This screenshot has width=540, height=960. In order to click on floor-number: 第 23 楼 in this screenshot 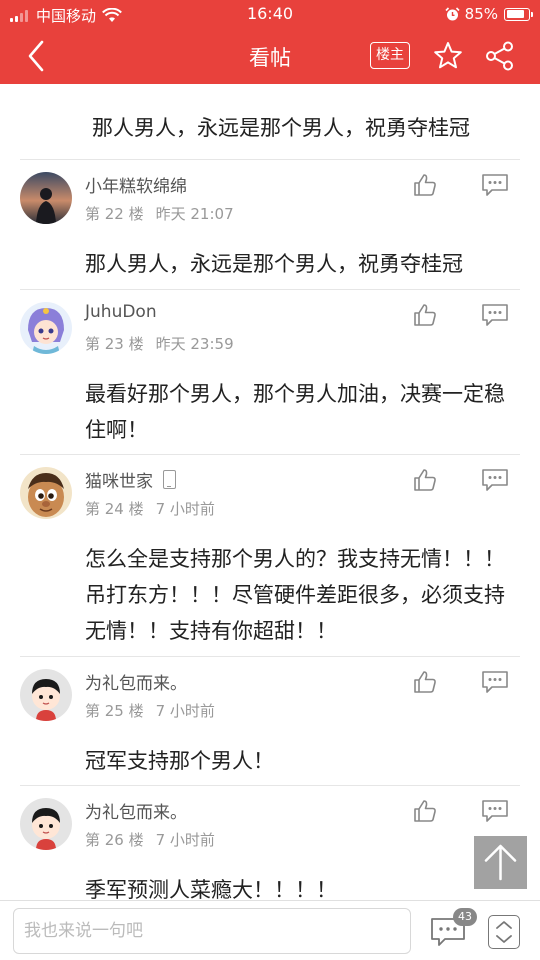, I will do `click(114, 344)`.